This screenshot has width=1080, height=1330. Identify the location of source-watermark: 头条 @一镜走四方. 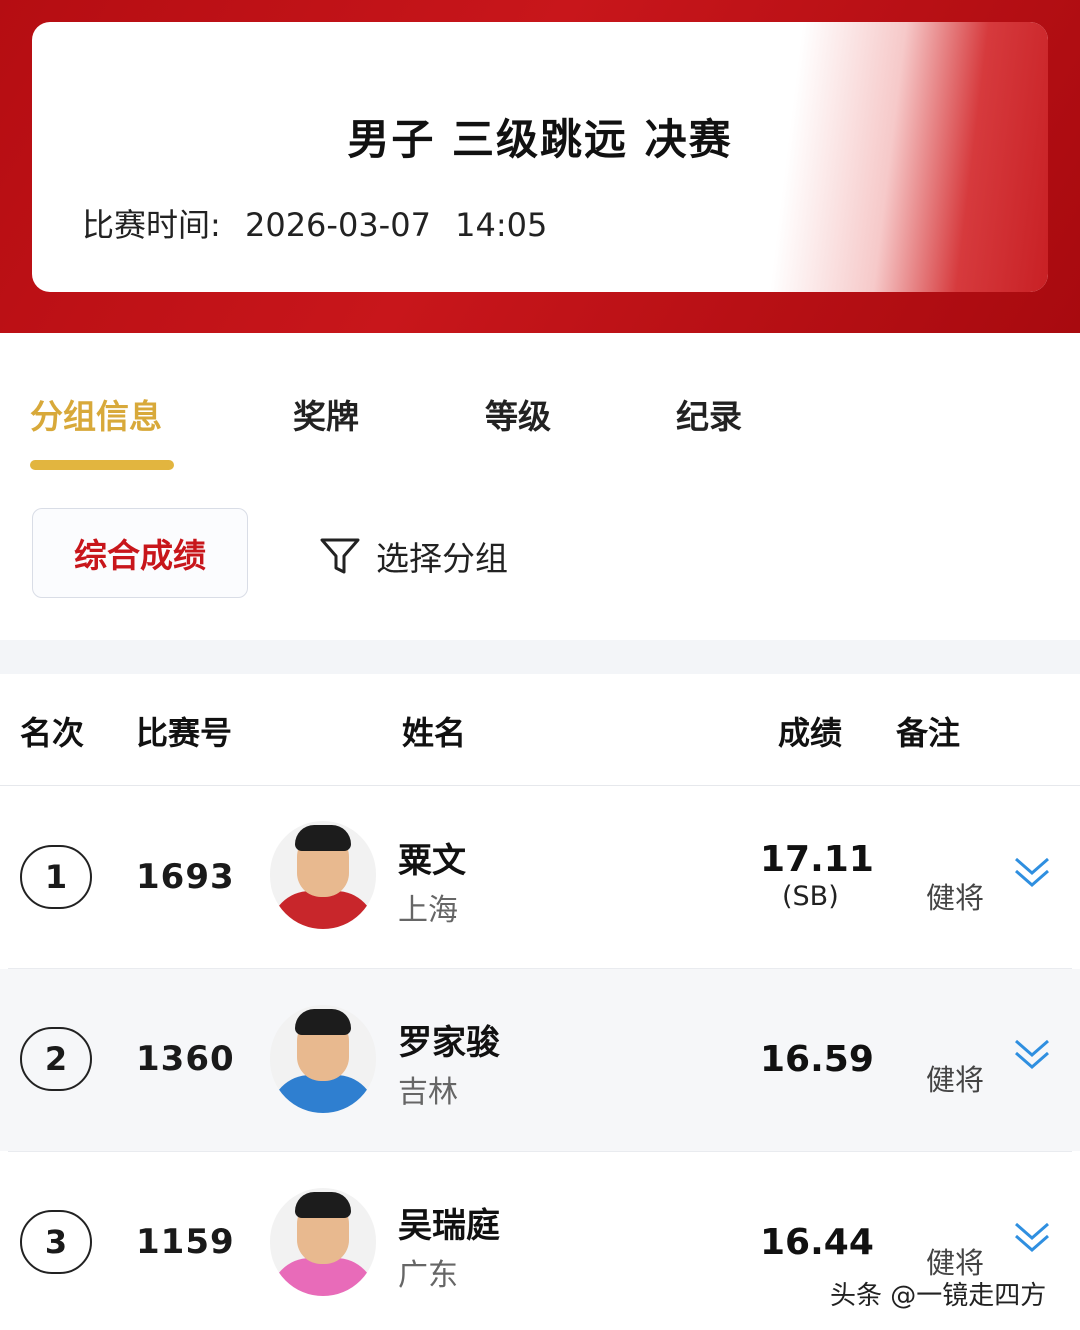
(938, 1296).